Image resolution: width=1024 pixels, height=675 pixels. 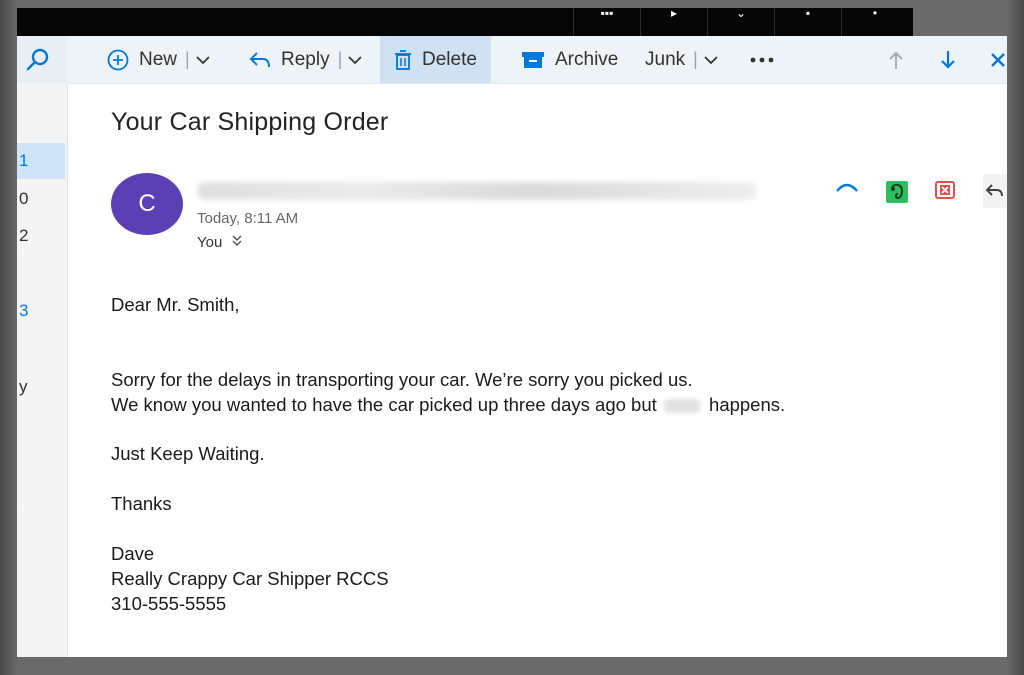 I want to click on search-button, so click(x=42, y=59).